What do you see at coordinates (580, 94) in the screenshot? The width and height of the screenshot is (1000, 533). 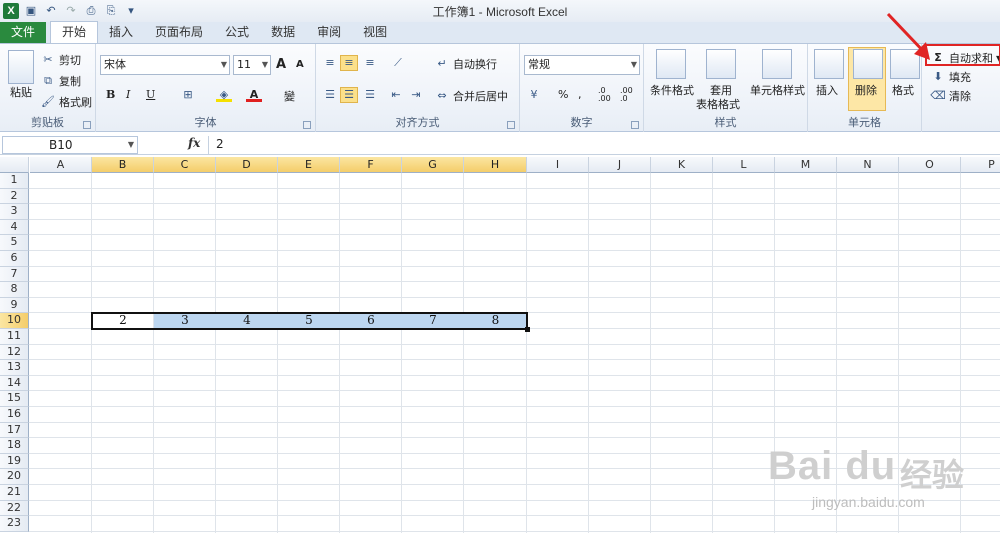 I see `comma-button: ,` at bounding box center [580, 94].